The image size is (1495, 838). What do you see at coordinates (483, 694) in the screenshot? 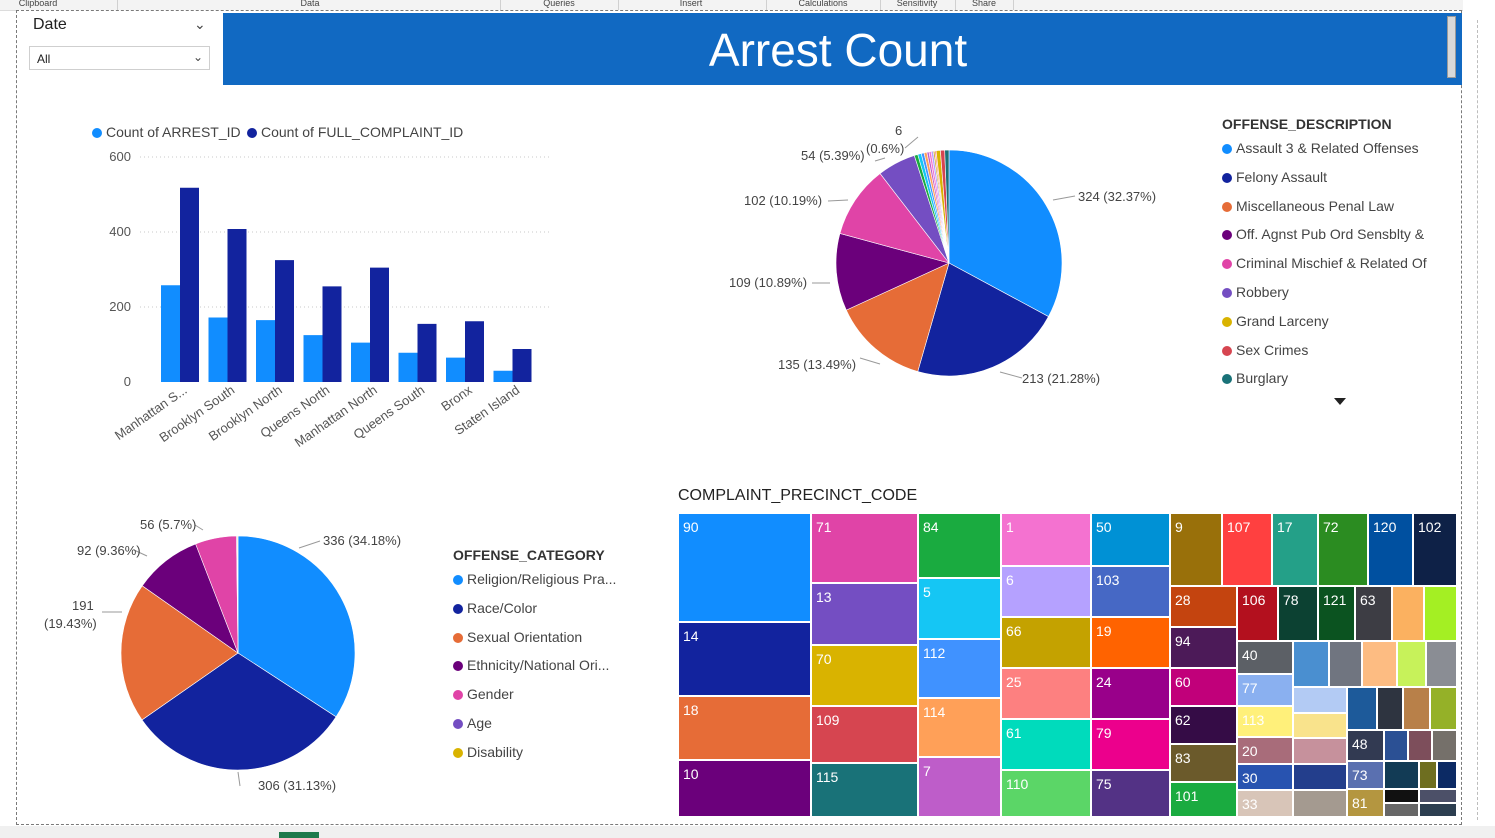
I see `legend-item: Gender` at bounding box center [483, 694].